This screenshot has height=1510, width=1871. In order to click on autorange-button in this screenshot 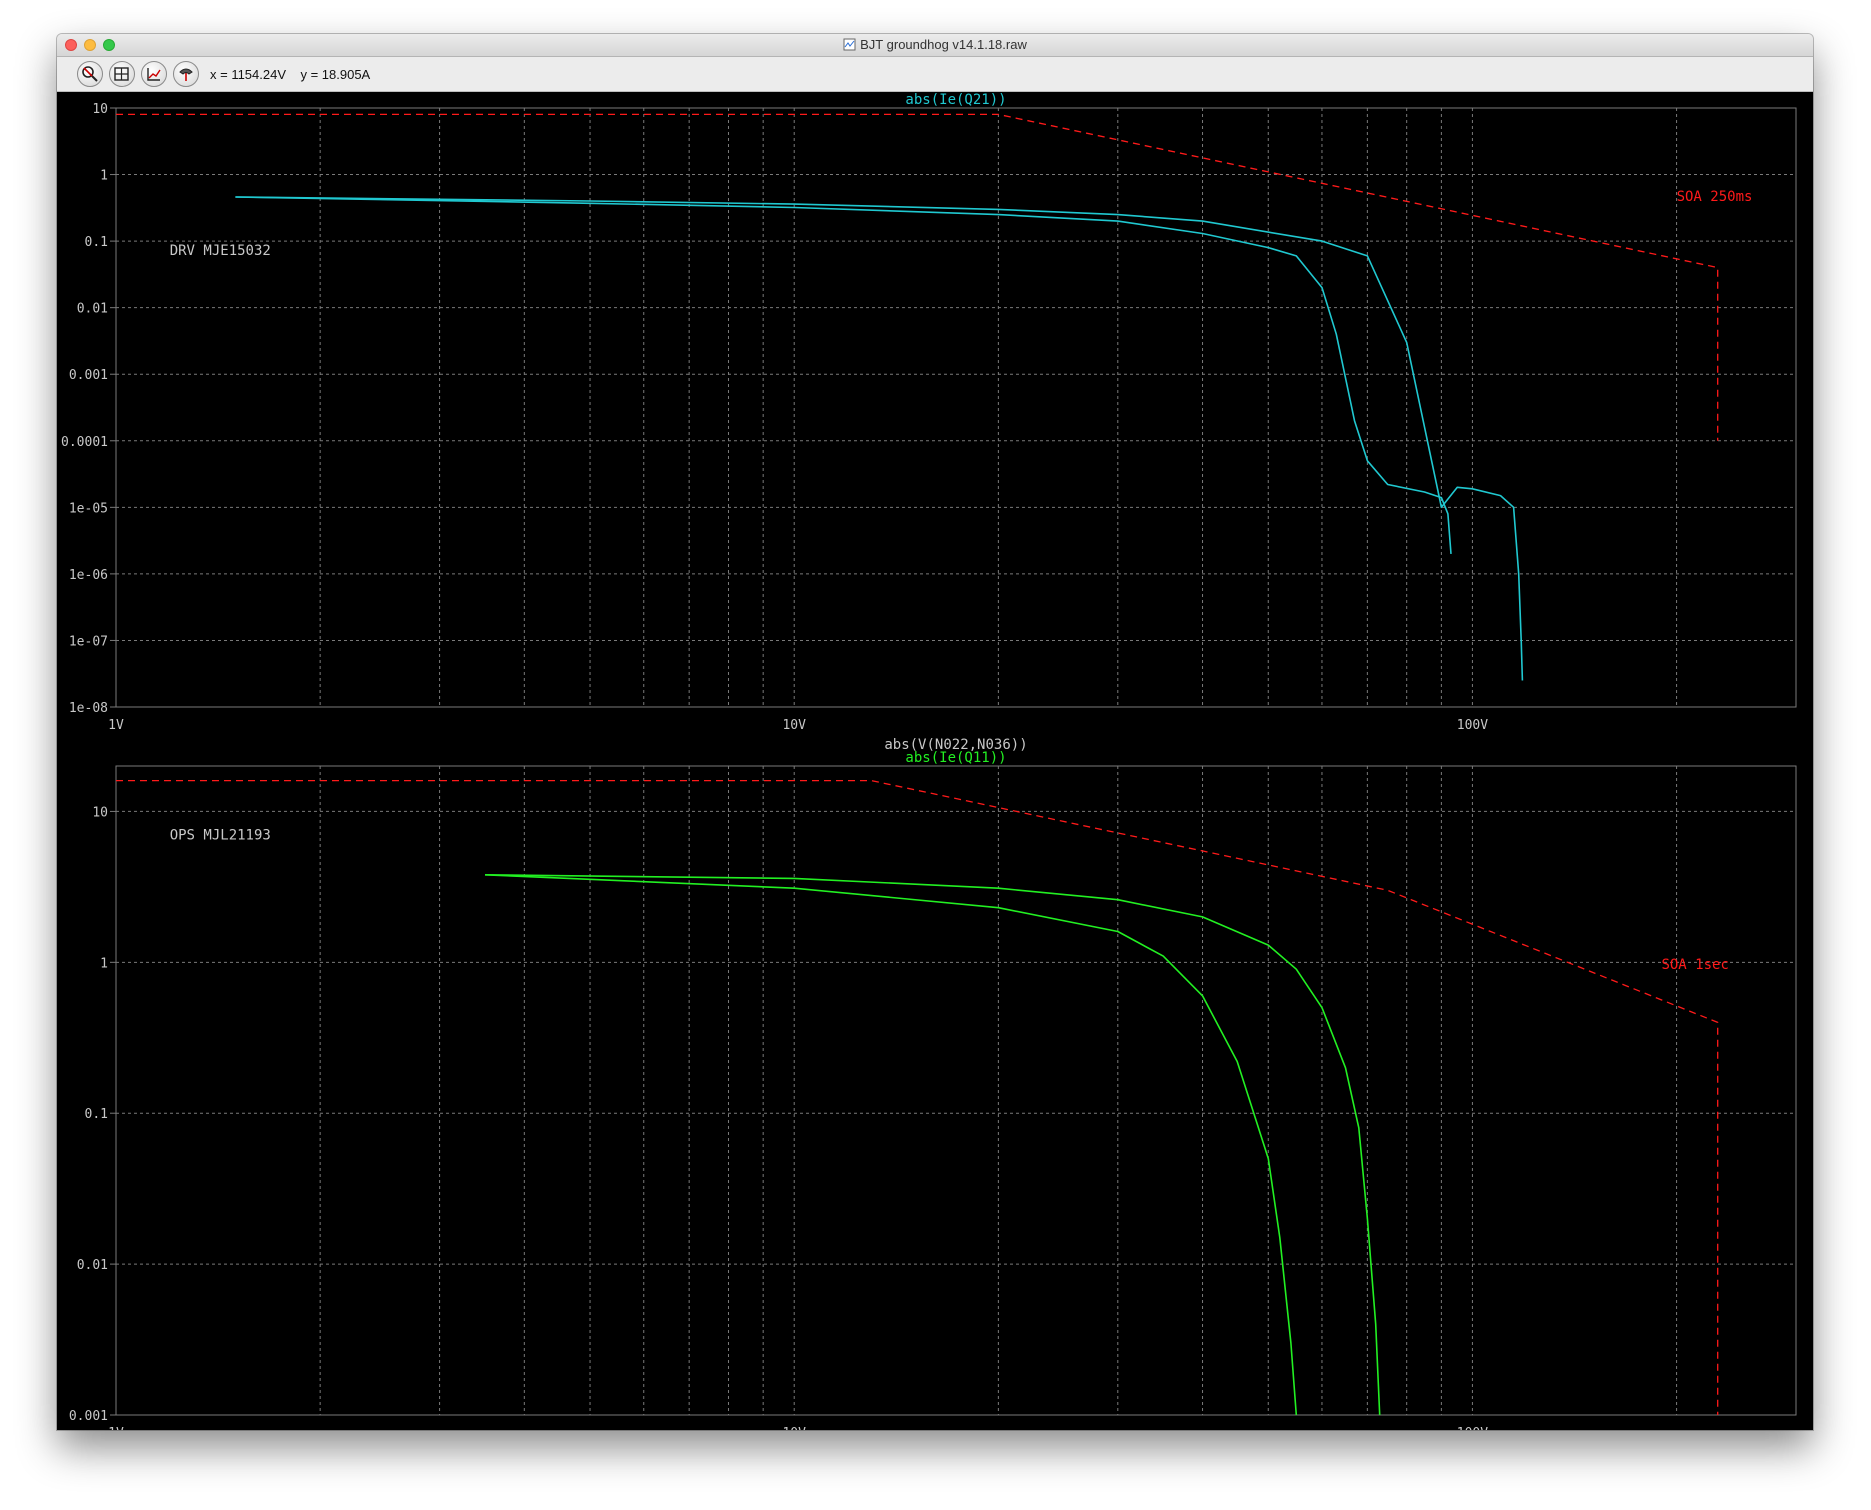, I will do `click(154, 74)`.